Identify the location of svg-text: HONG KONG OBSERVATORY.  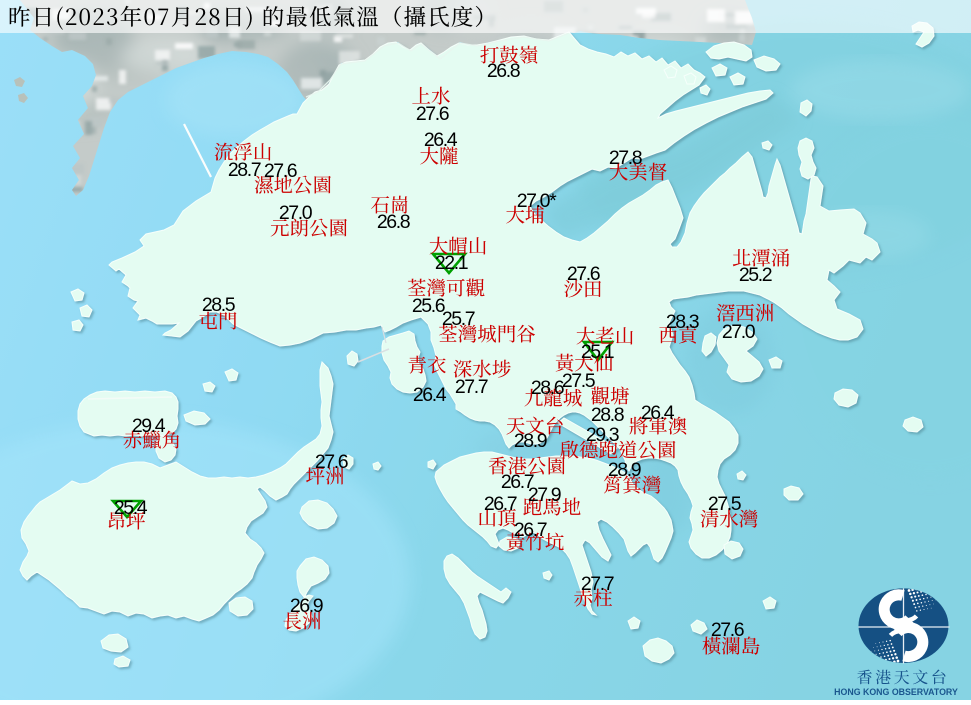
(896, 692).